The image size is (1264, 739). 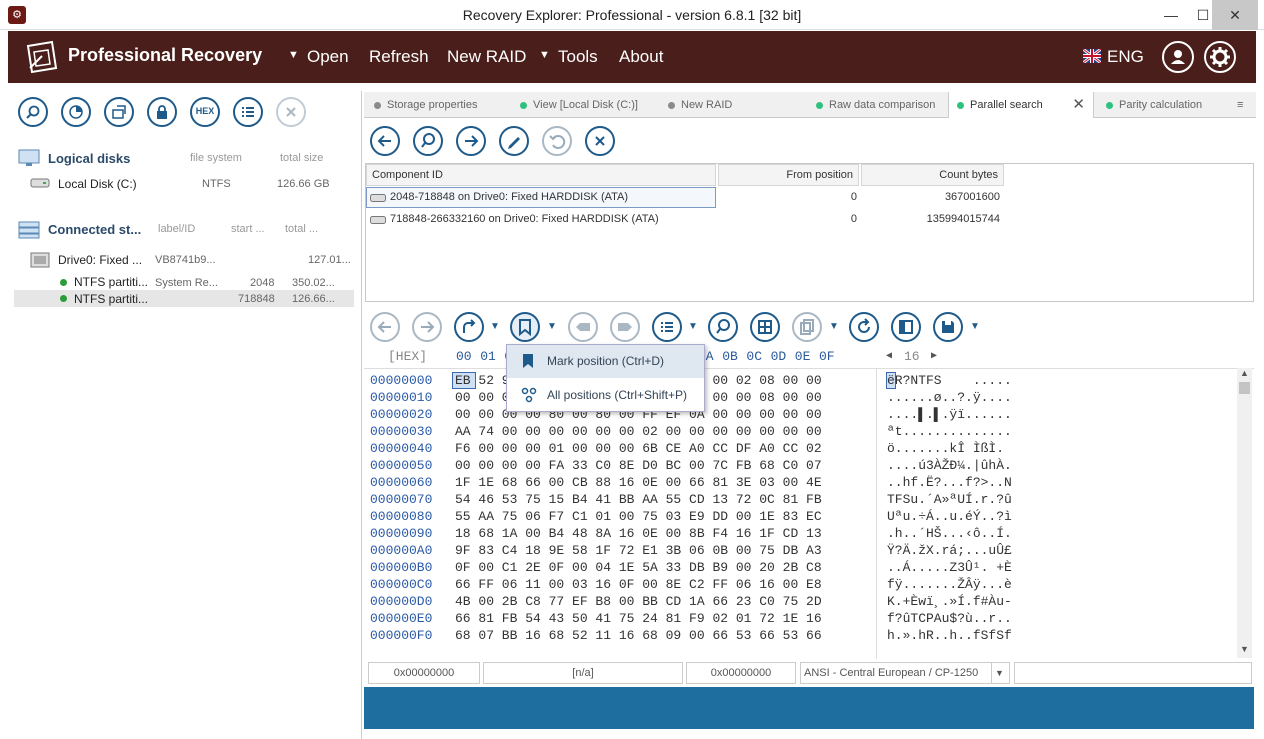 What do you see at coordinates (514, 141) in the screenshot?
I see `edit-button` at bounding box center [514, 141].